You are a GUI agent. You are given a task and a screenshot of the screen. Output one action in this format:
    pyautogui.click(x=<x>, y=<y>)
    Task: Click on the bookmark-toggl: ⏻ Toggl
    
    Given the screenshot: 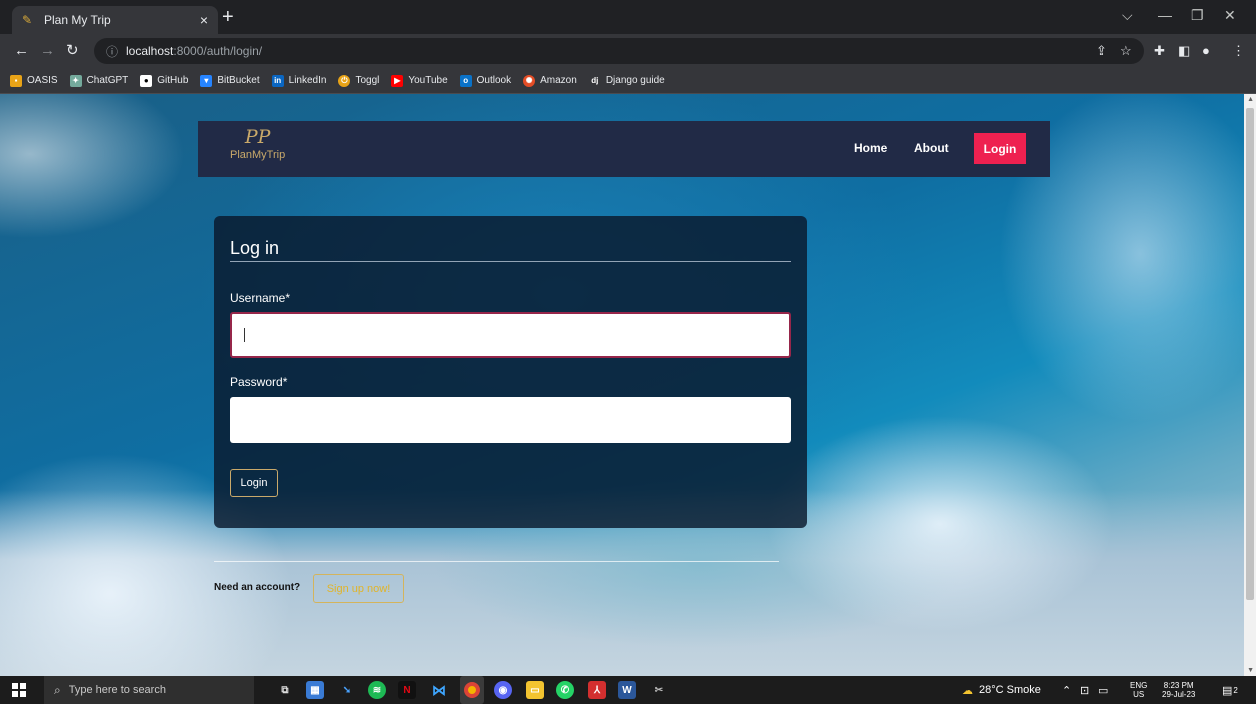 What is the action you would take?
    pyautogui.click(x=358, y=80)
    